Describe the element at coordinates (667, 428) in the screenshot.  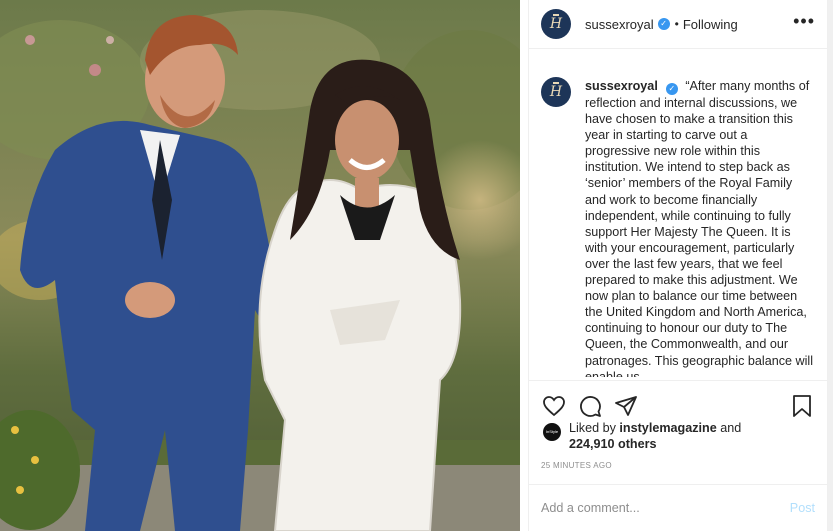
I see `liked-by-username-link: instylemagazine` at that location.